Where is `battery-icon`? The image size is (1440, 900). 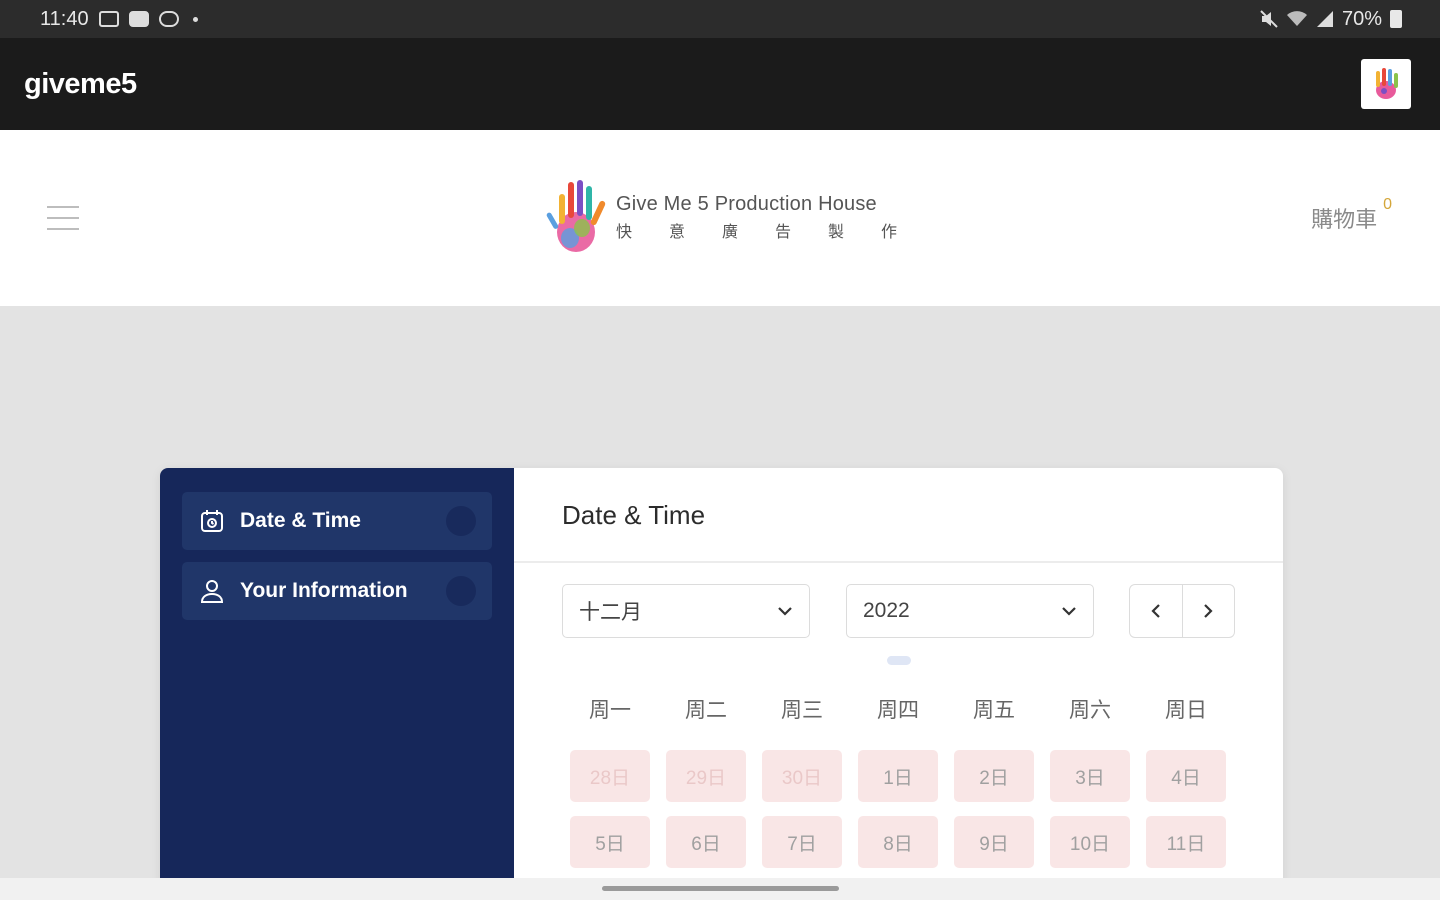
battery-icon is located at coordinates (1396, 19).